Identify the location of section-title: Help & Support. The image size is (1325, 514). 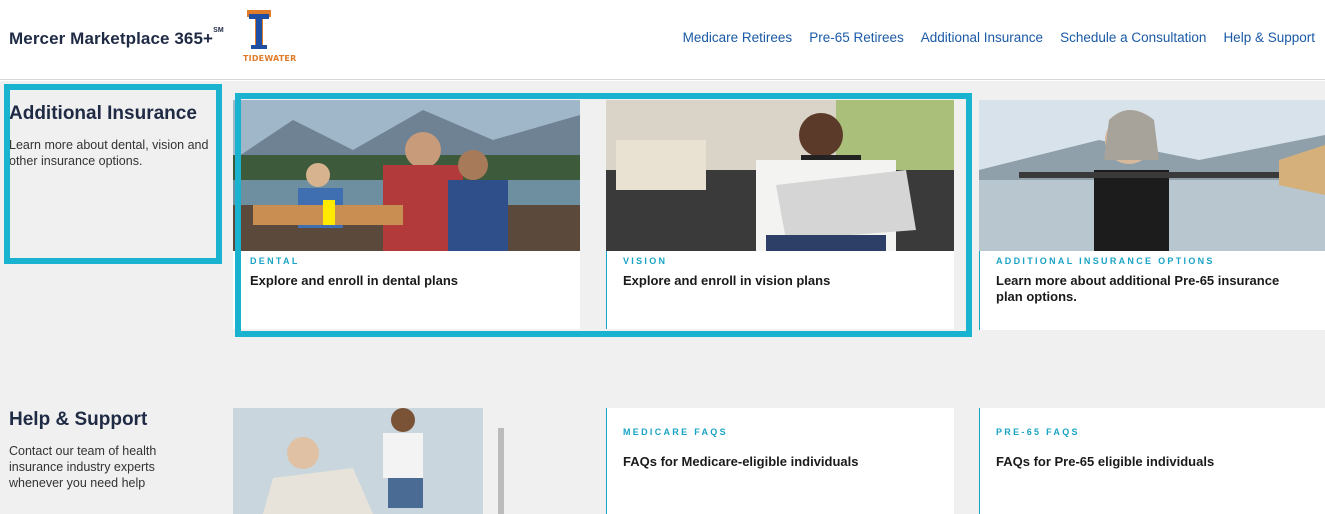
(78, 419).